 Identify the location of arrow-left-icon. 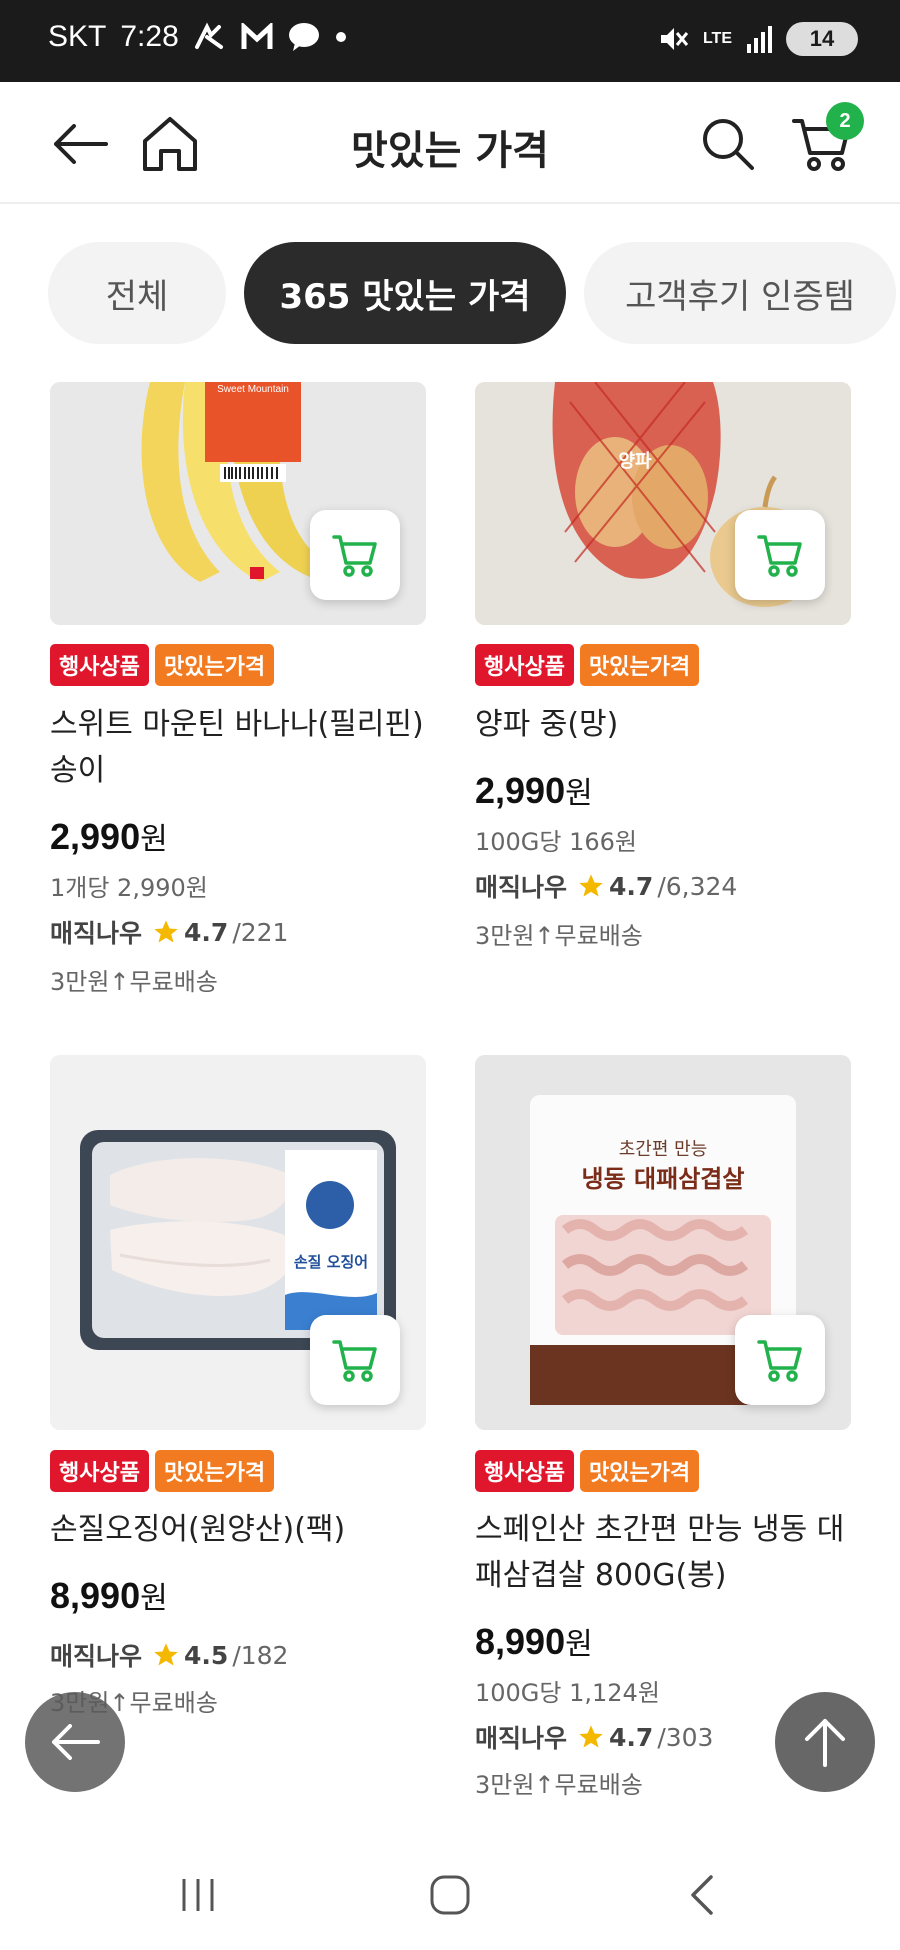
(76, 1742).